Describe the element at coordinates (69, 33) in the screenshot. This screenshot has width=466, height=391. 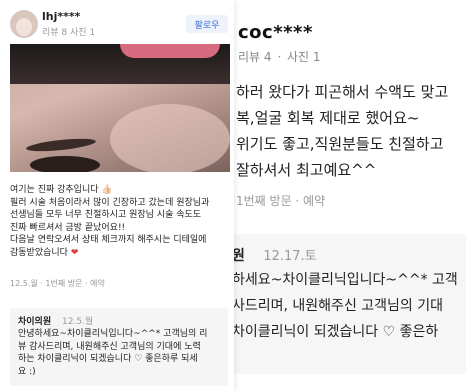
I see `reviewer-stats: 리뷰 8 사진 1` at that location.